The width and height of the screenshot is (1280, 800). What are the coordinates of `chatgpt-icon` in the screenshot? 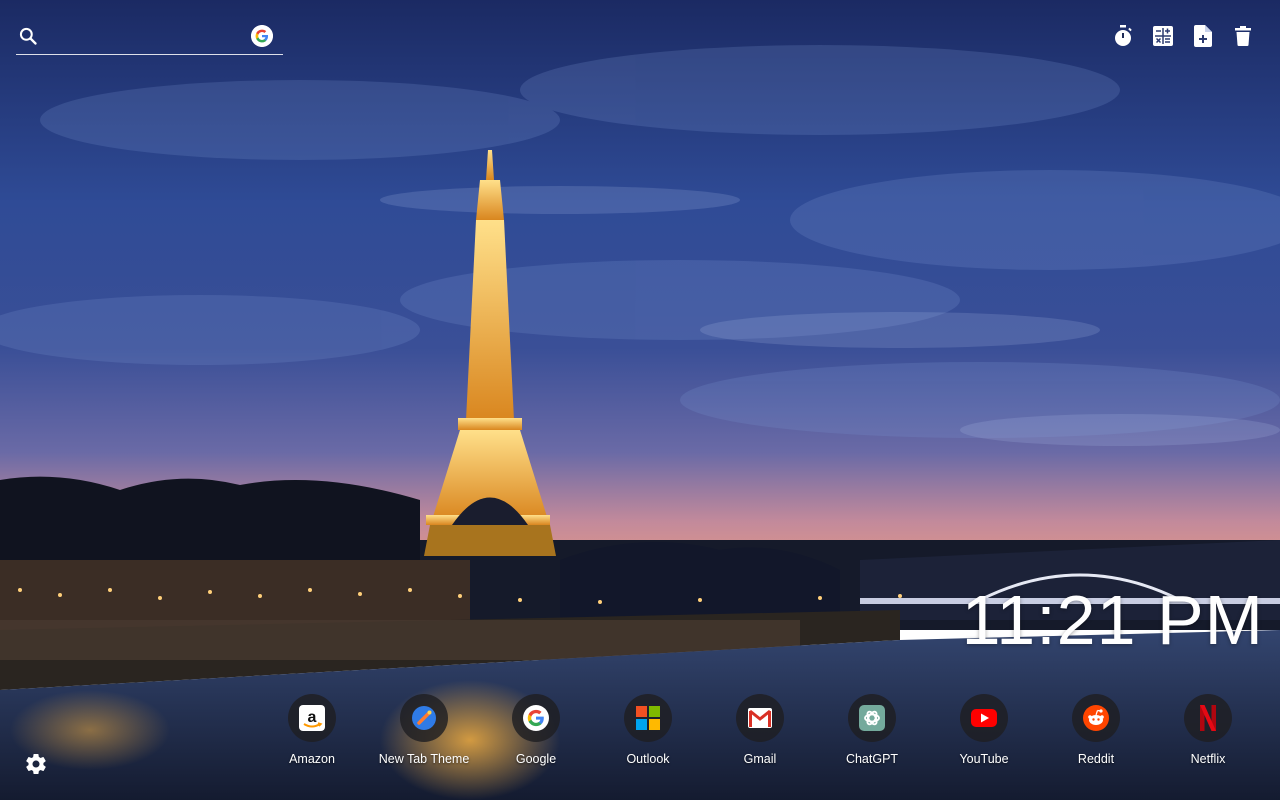 It's located at (872, 718).